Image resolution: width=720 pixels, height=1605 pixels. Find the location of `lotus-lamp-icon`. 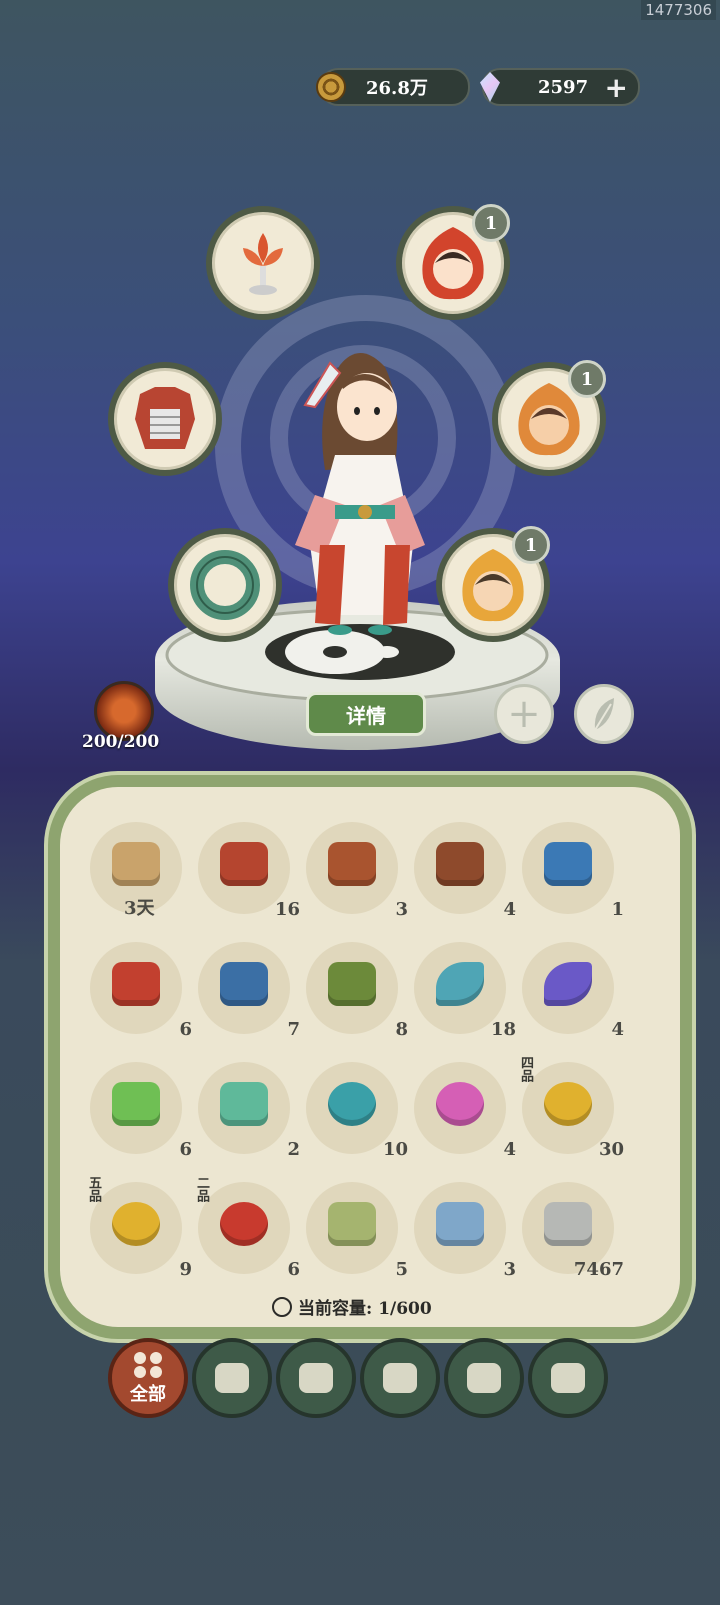

lotus-lamp-icon is located at coordinates (263, 264).